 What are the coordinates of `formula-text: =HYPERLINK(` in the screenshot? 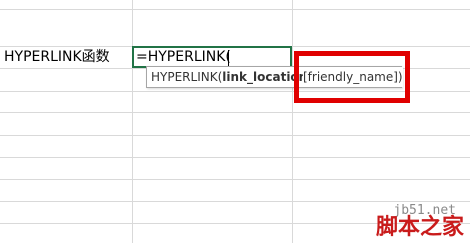 It's located at (183, 57).